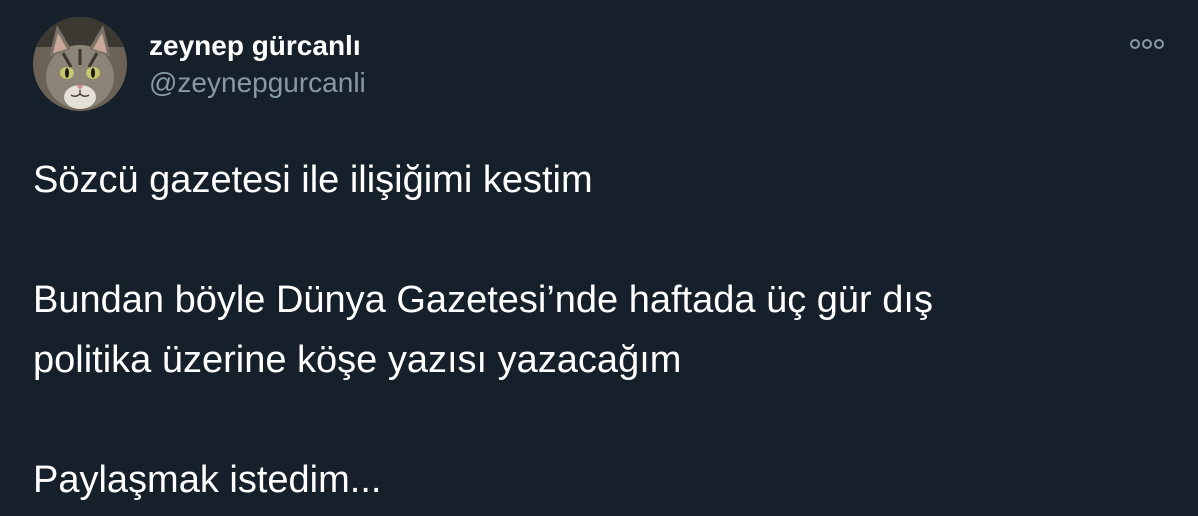 This screenshot has height=516, width=1198. What do you see at coordinates (357, 360) in the screenshot?
I see `tweet-line: politika üzerine köşe yazısı yazacağım` at bounding box center [357, 360].